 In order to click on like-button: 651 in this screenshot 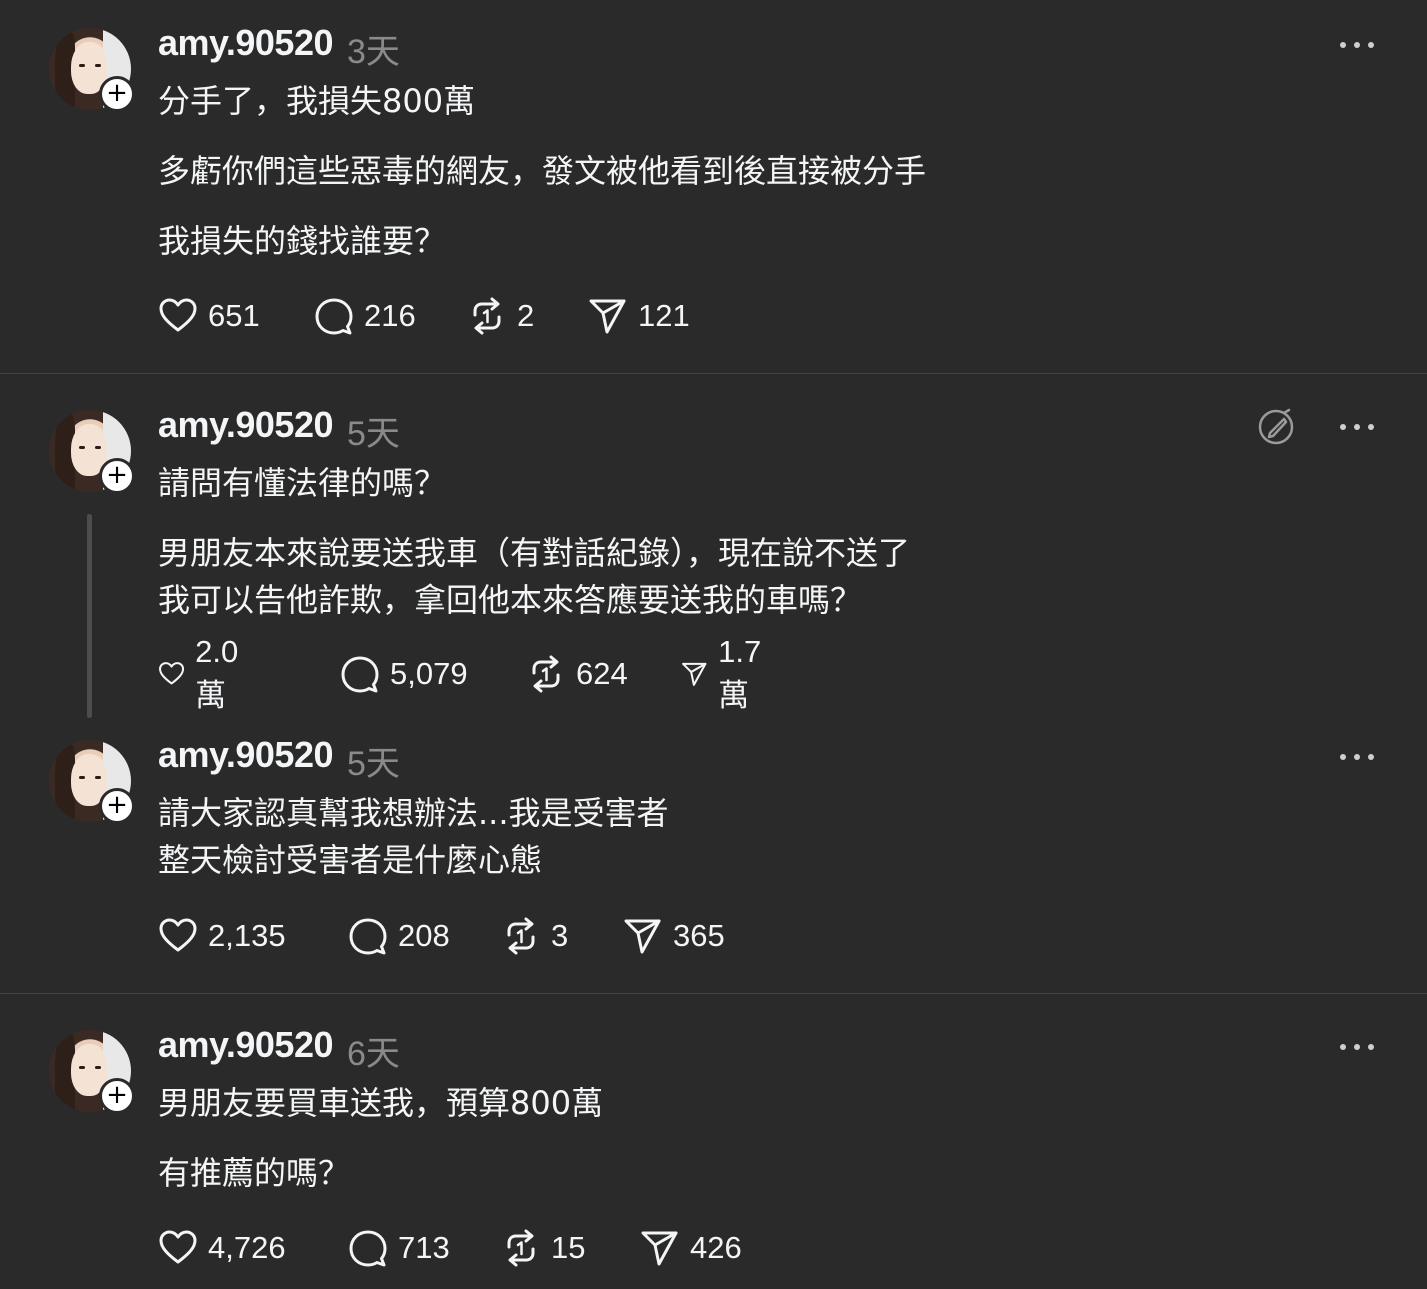, I will do `click(209, 316)`.